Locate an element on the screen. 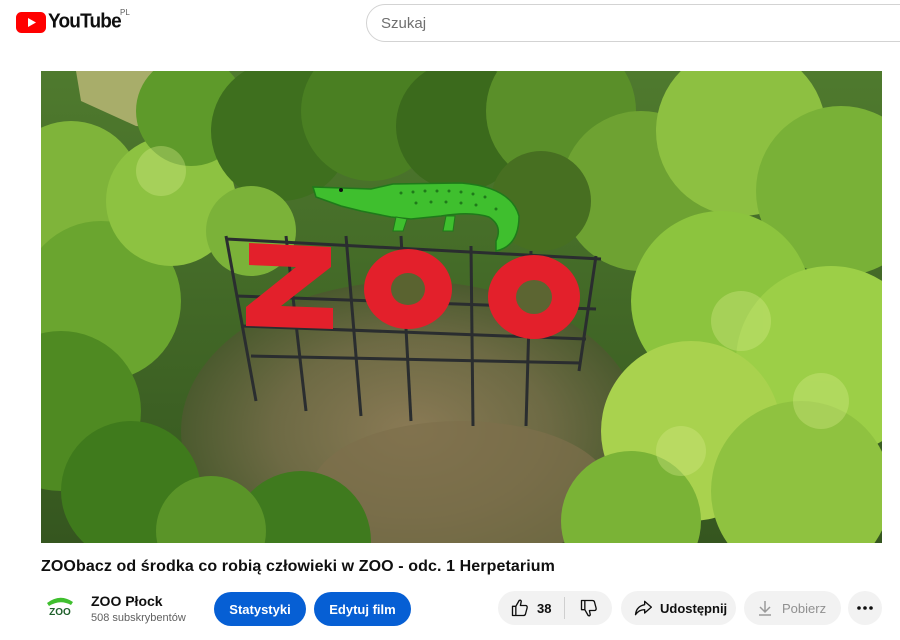 This screenshot has width=900, height=640. dislike-icon is located at coordinates (588, 608).